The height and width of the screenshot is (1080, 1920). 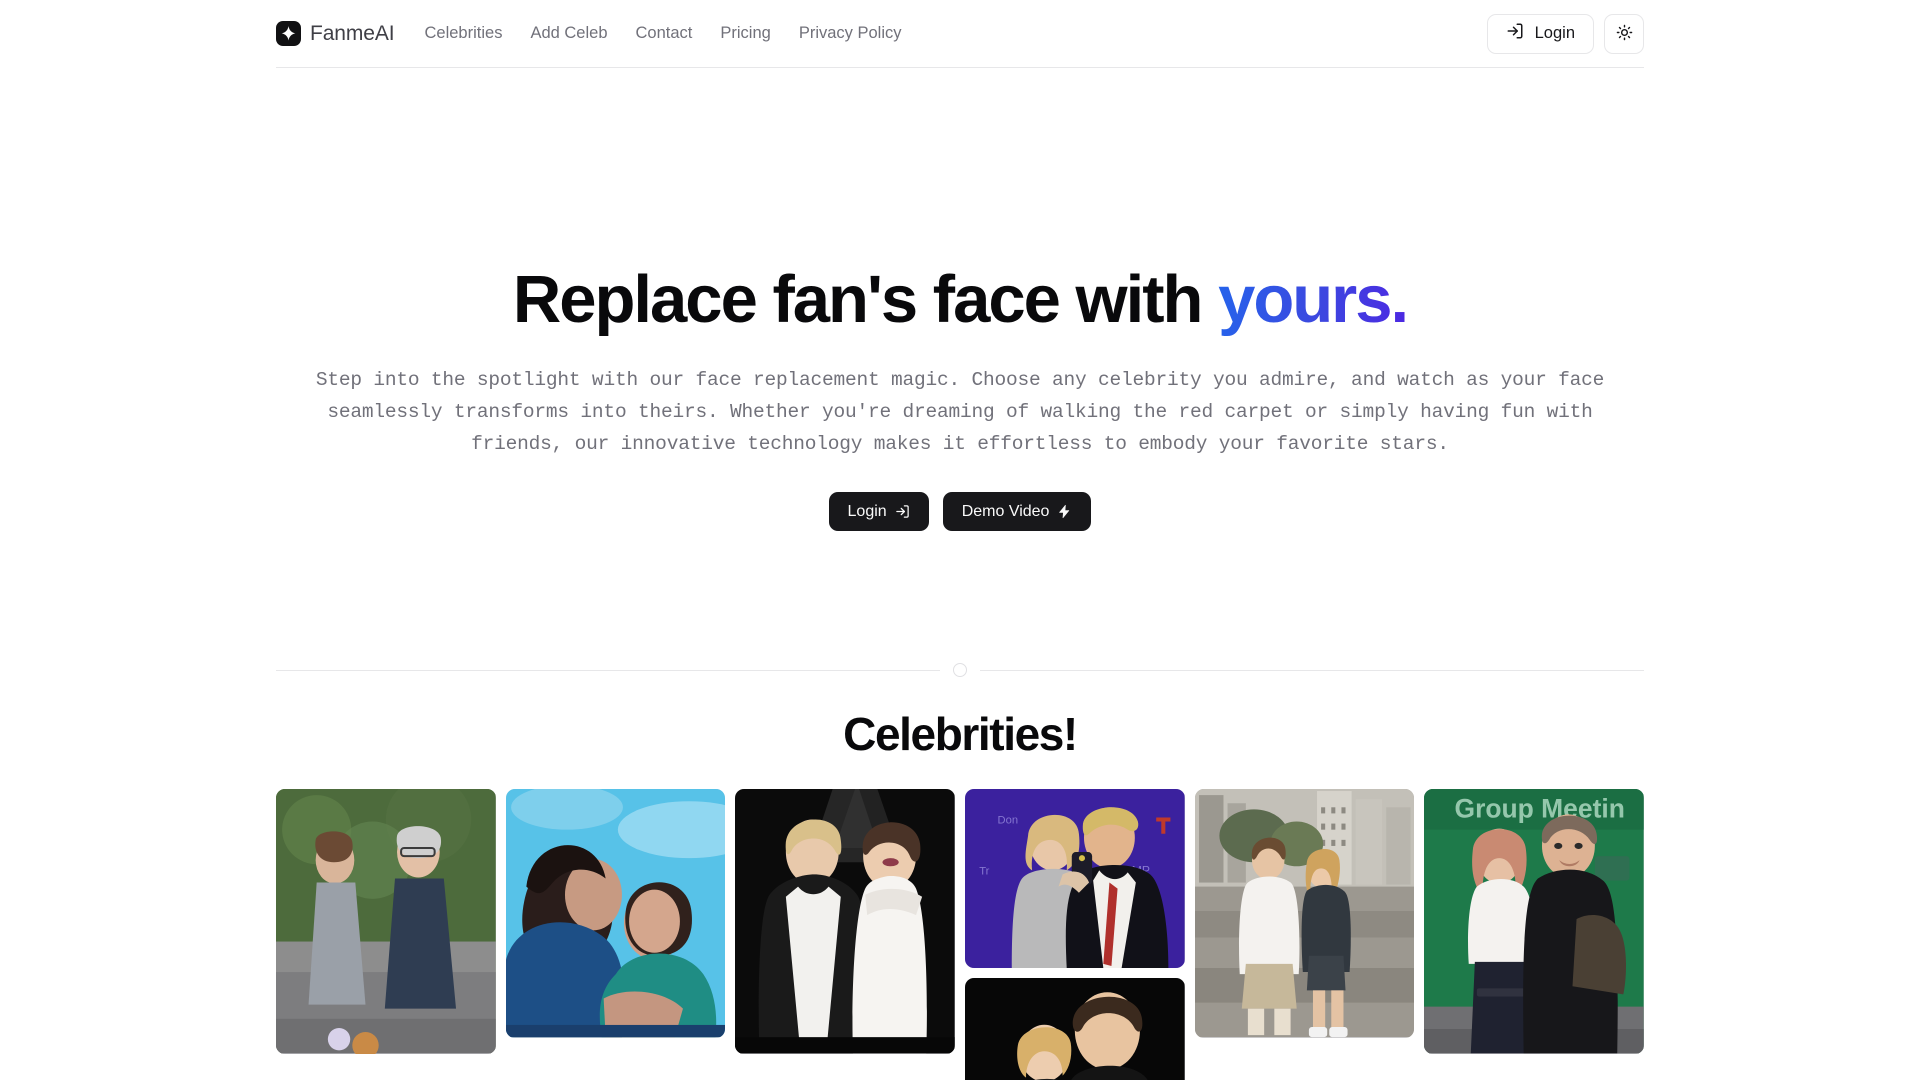 What do you see at coordinates (850, 33) in the screenshot?
I see `nav-item-privacy-policy: Privacy Policy` at bounding box center [850, 33].